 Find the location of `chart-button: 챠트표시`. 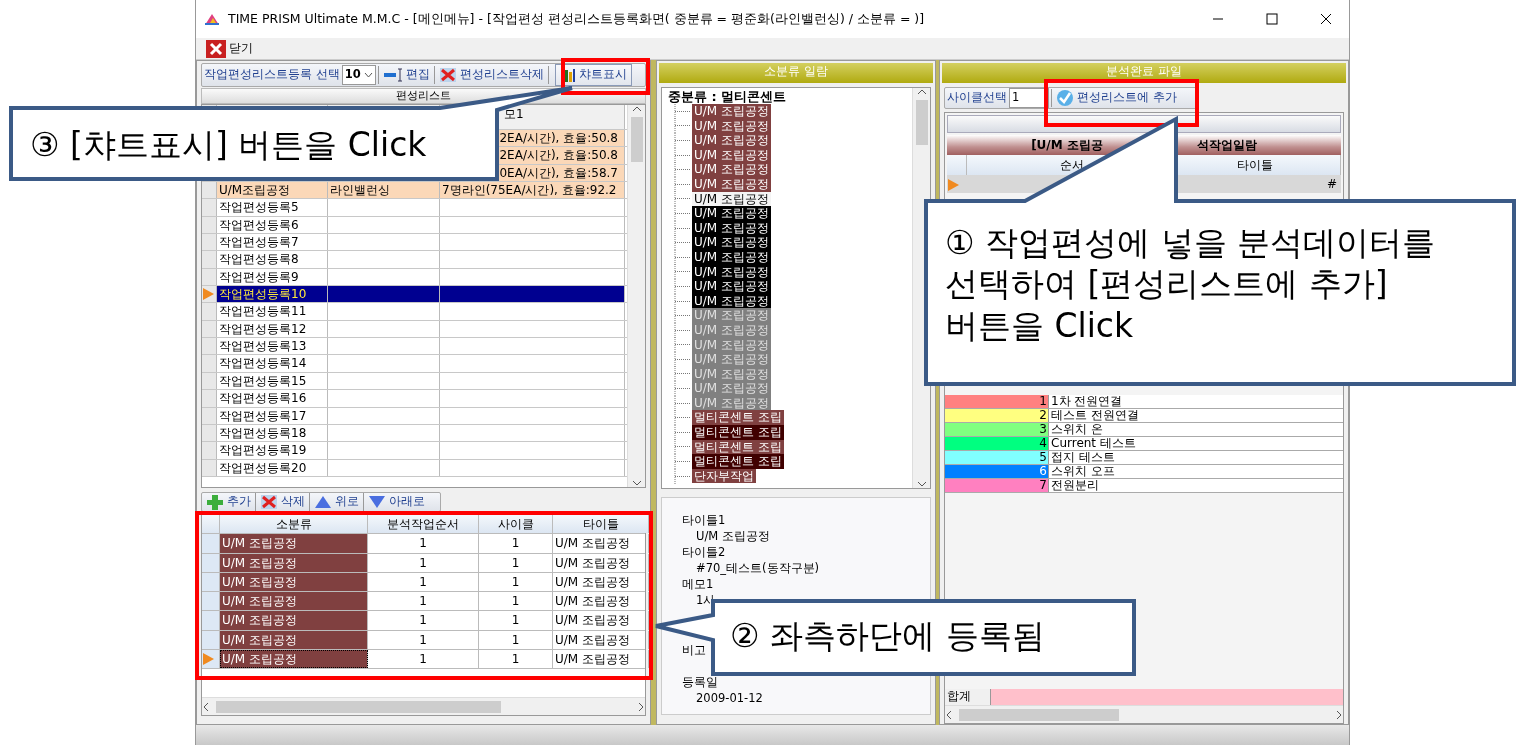

chart-button: 챠트표시 is located at coordinates (593, 75).